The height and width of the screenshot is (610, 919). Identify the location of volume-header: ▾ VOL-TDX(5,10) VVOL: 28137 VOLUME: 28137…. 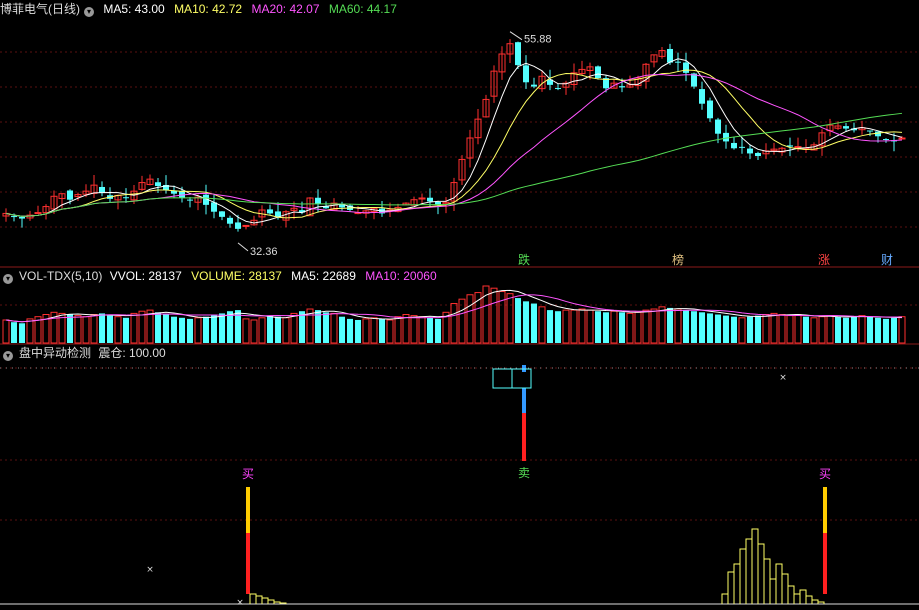
(221, 276).